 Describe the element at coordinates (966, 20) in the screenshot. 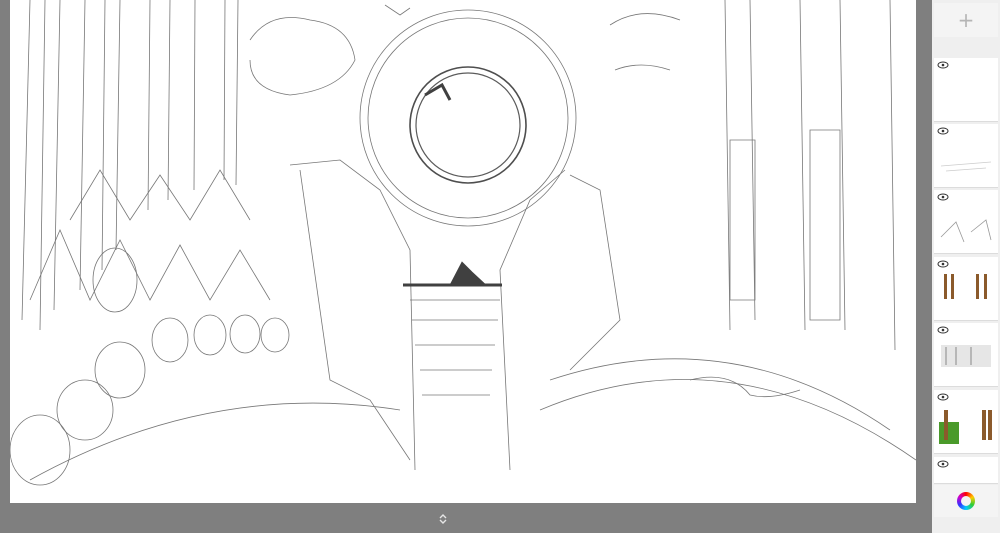

I see `add-layer-button: +` at that location.